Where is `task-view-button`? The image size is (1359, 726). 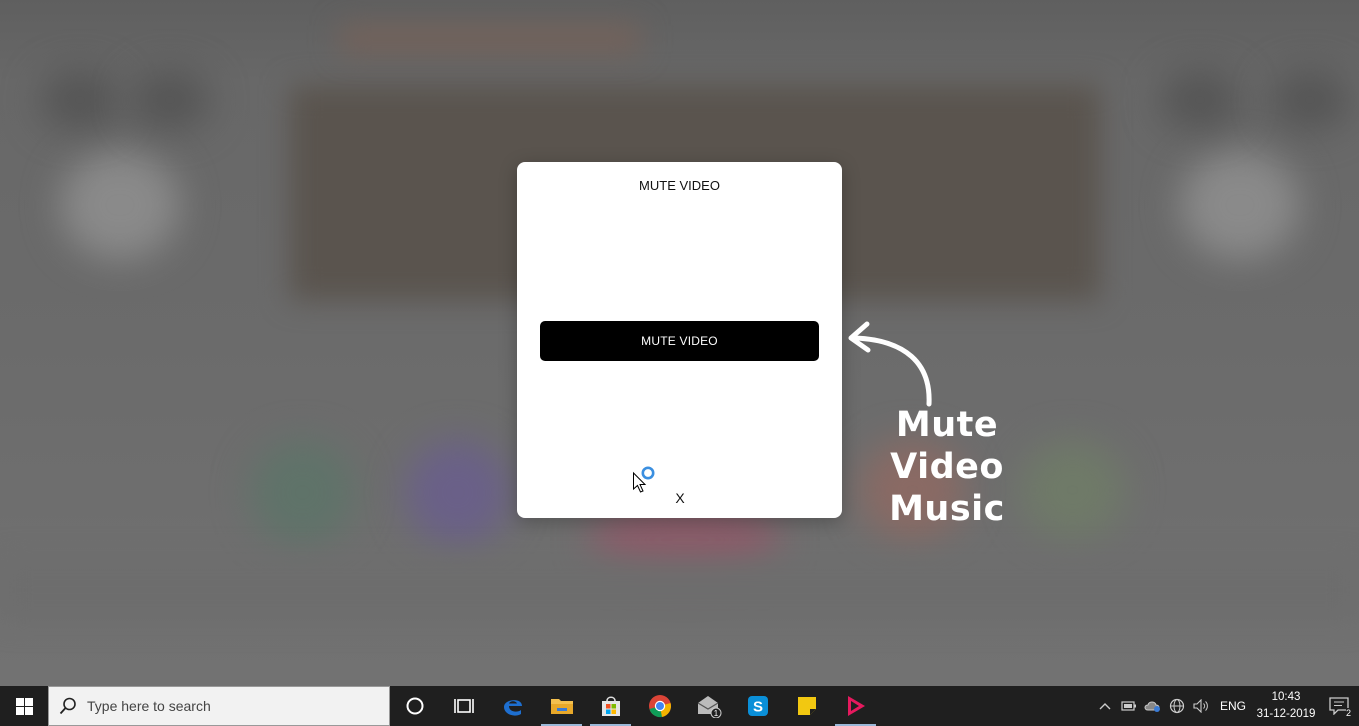
task-view-button is located at coordinates (463, 706).